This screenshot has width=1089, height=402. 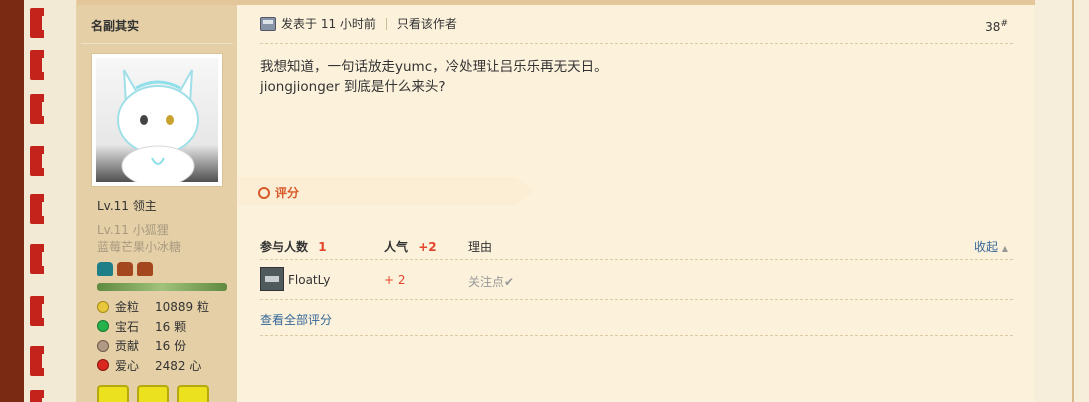 I want to click on collapse-label: 收起, so click(x=986, y=247).